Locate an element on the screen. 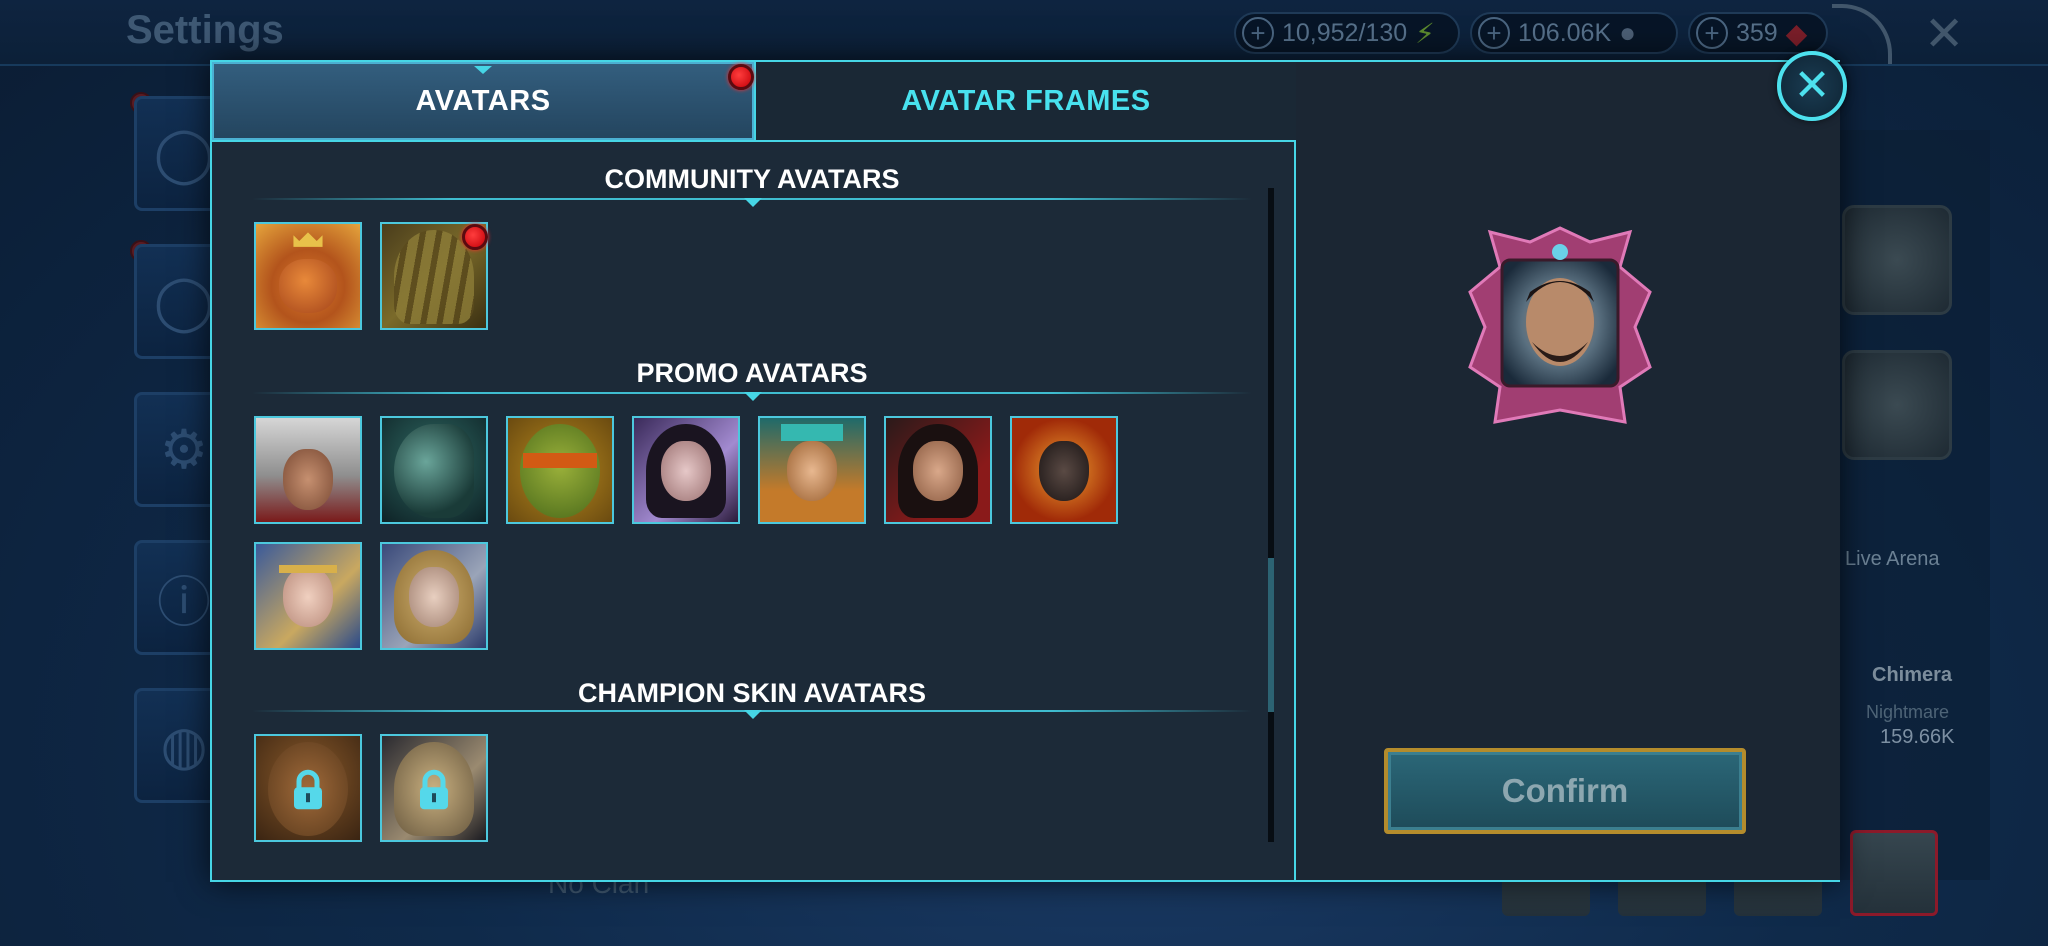  avatar-blonde-woman-locked is located at coordinates (434, 788).